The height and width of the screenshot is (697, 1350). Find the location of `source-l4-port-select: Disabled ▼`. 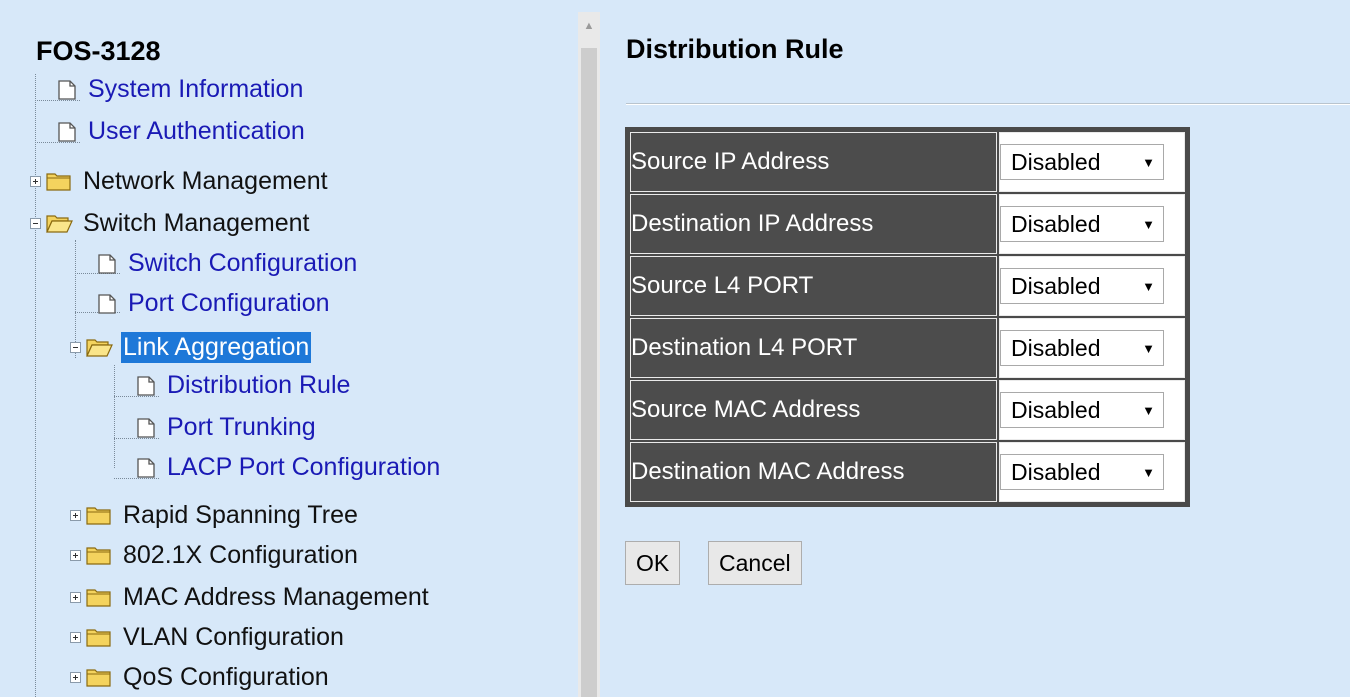

source-l4-port-select: Disabled ▼ is located at coordinates (1082, 286).